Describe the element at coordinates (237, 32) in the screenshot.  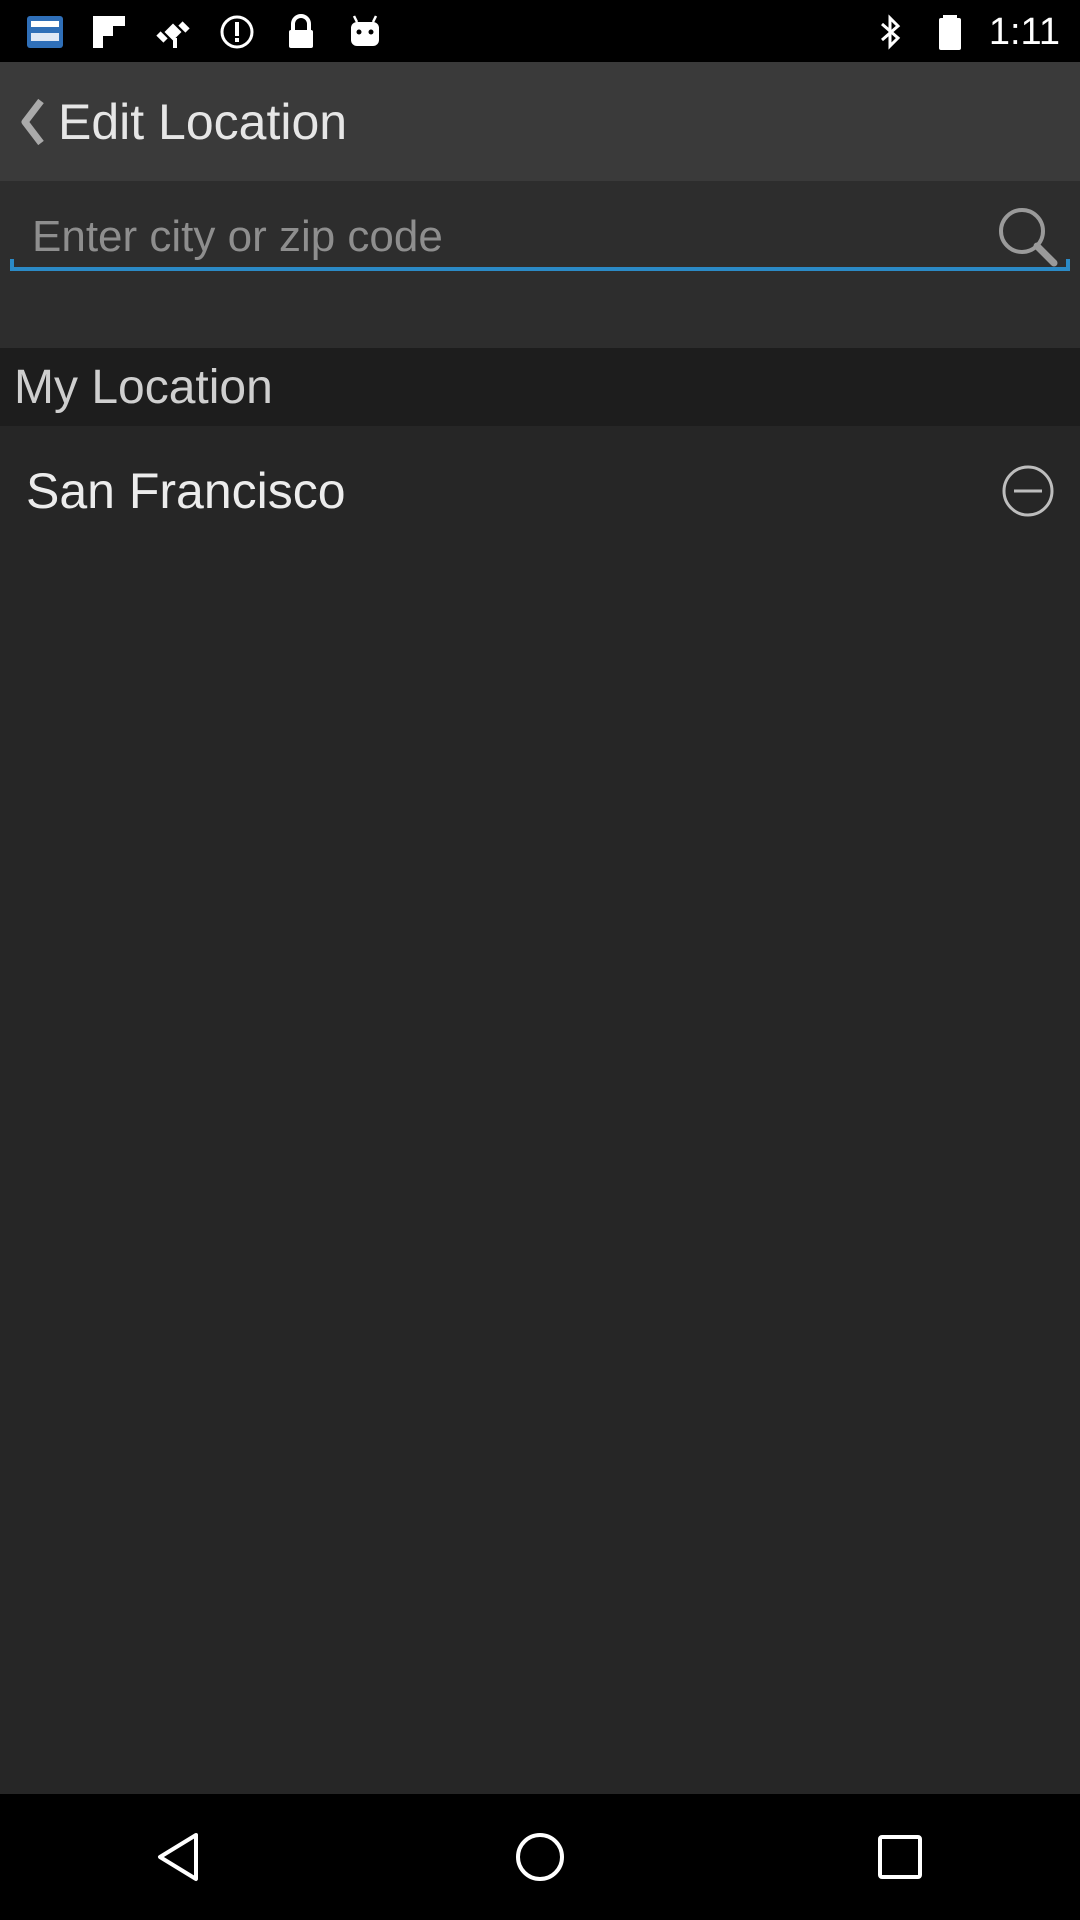
I see `alert-icon` at that location.